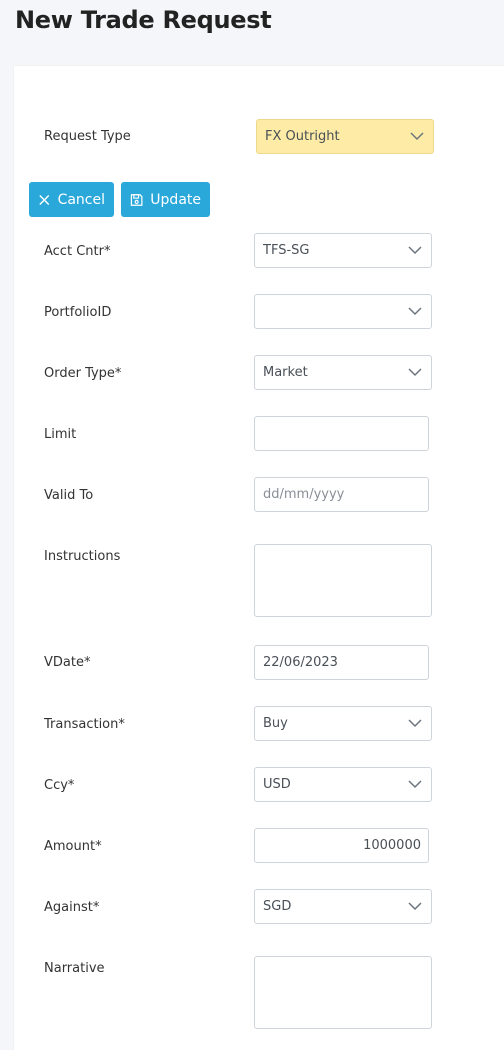  Describe the element at coordinates (343, 372) in the screenshot. I see `order-type-select: Market` at that location.